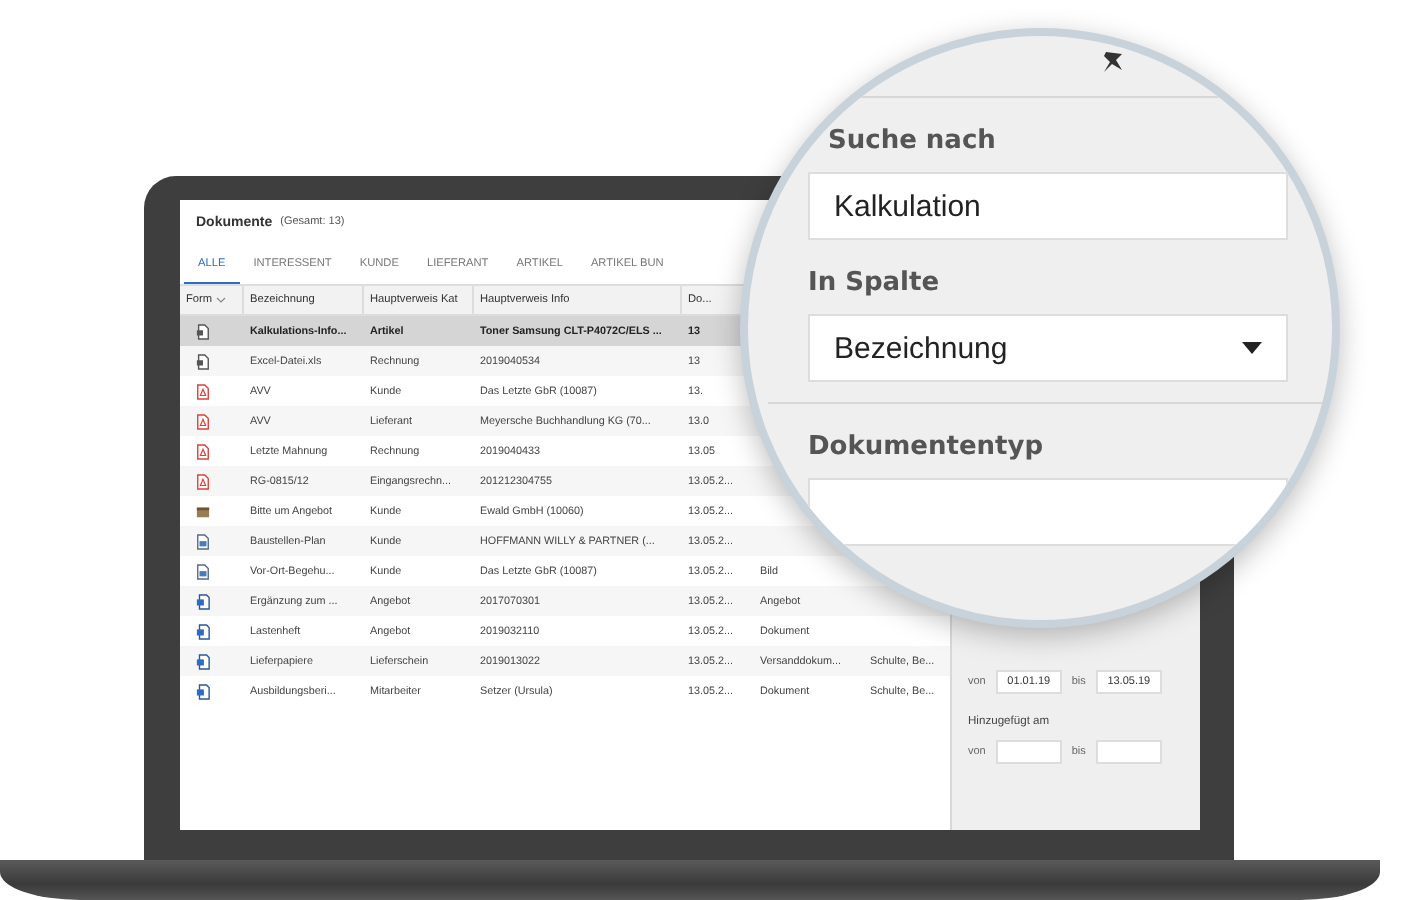 The height and width of the screenshot is (900, 1410). I want to click on sort-caret-icon, so click(221, 300).